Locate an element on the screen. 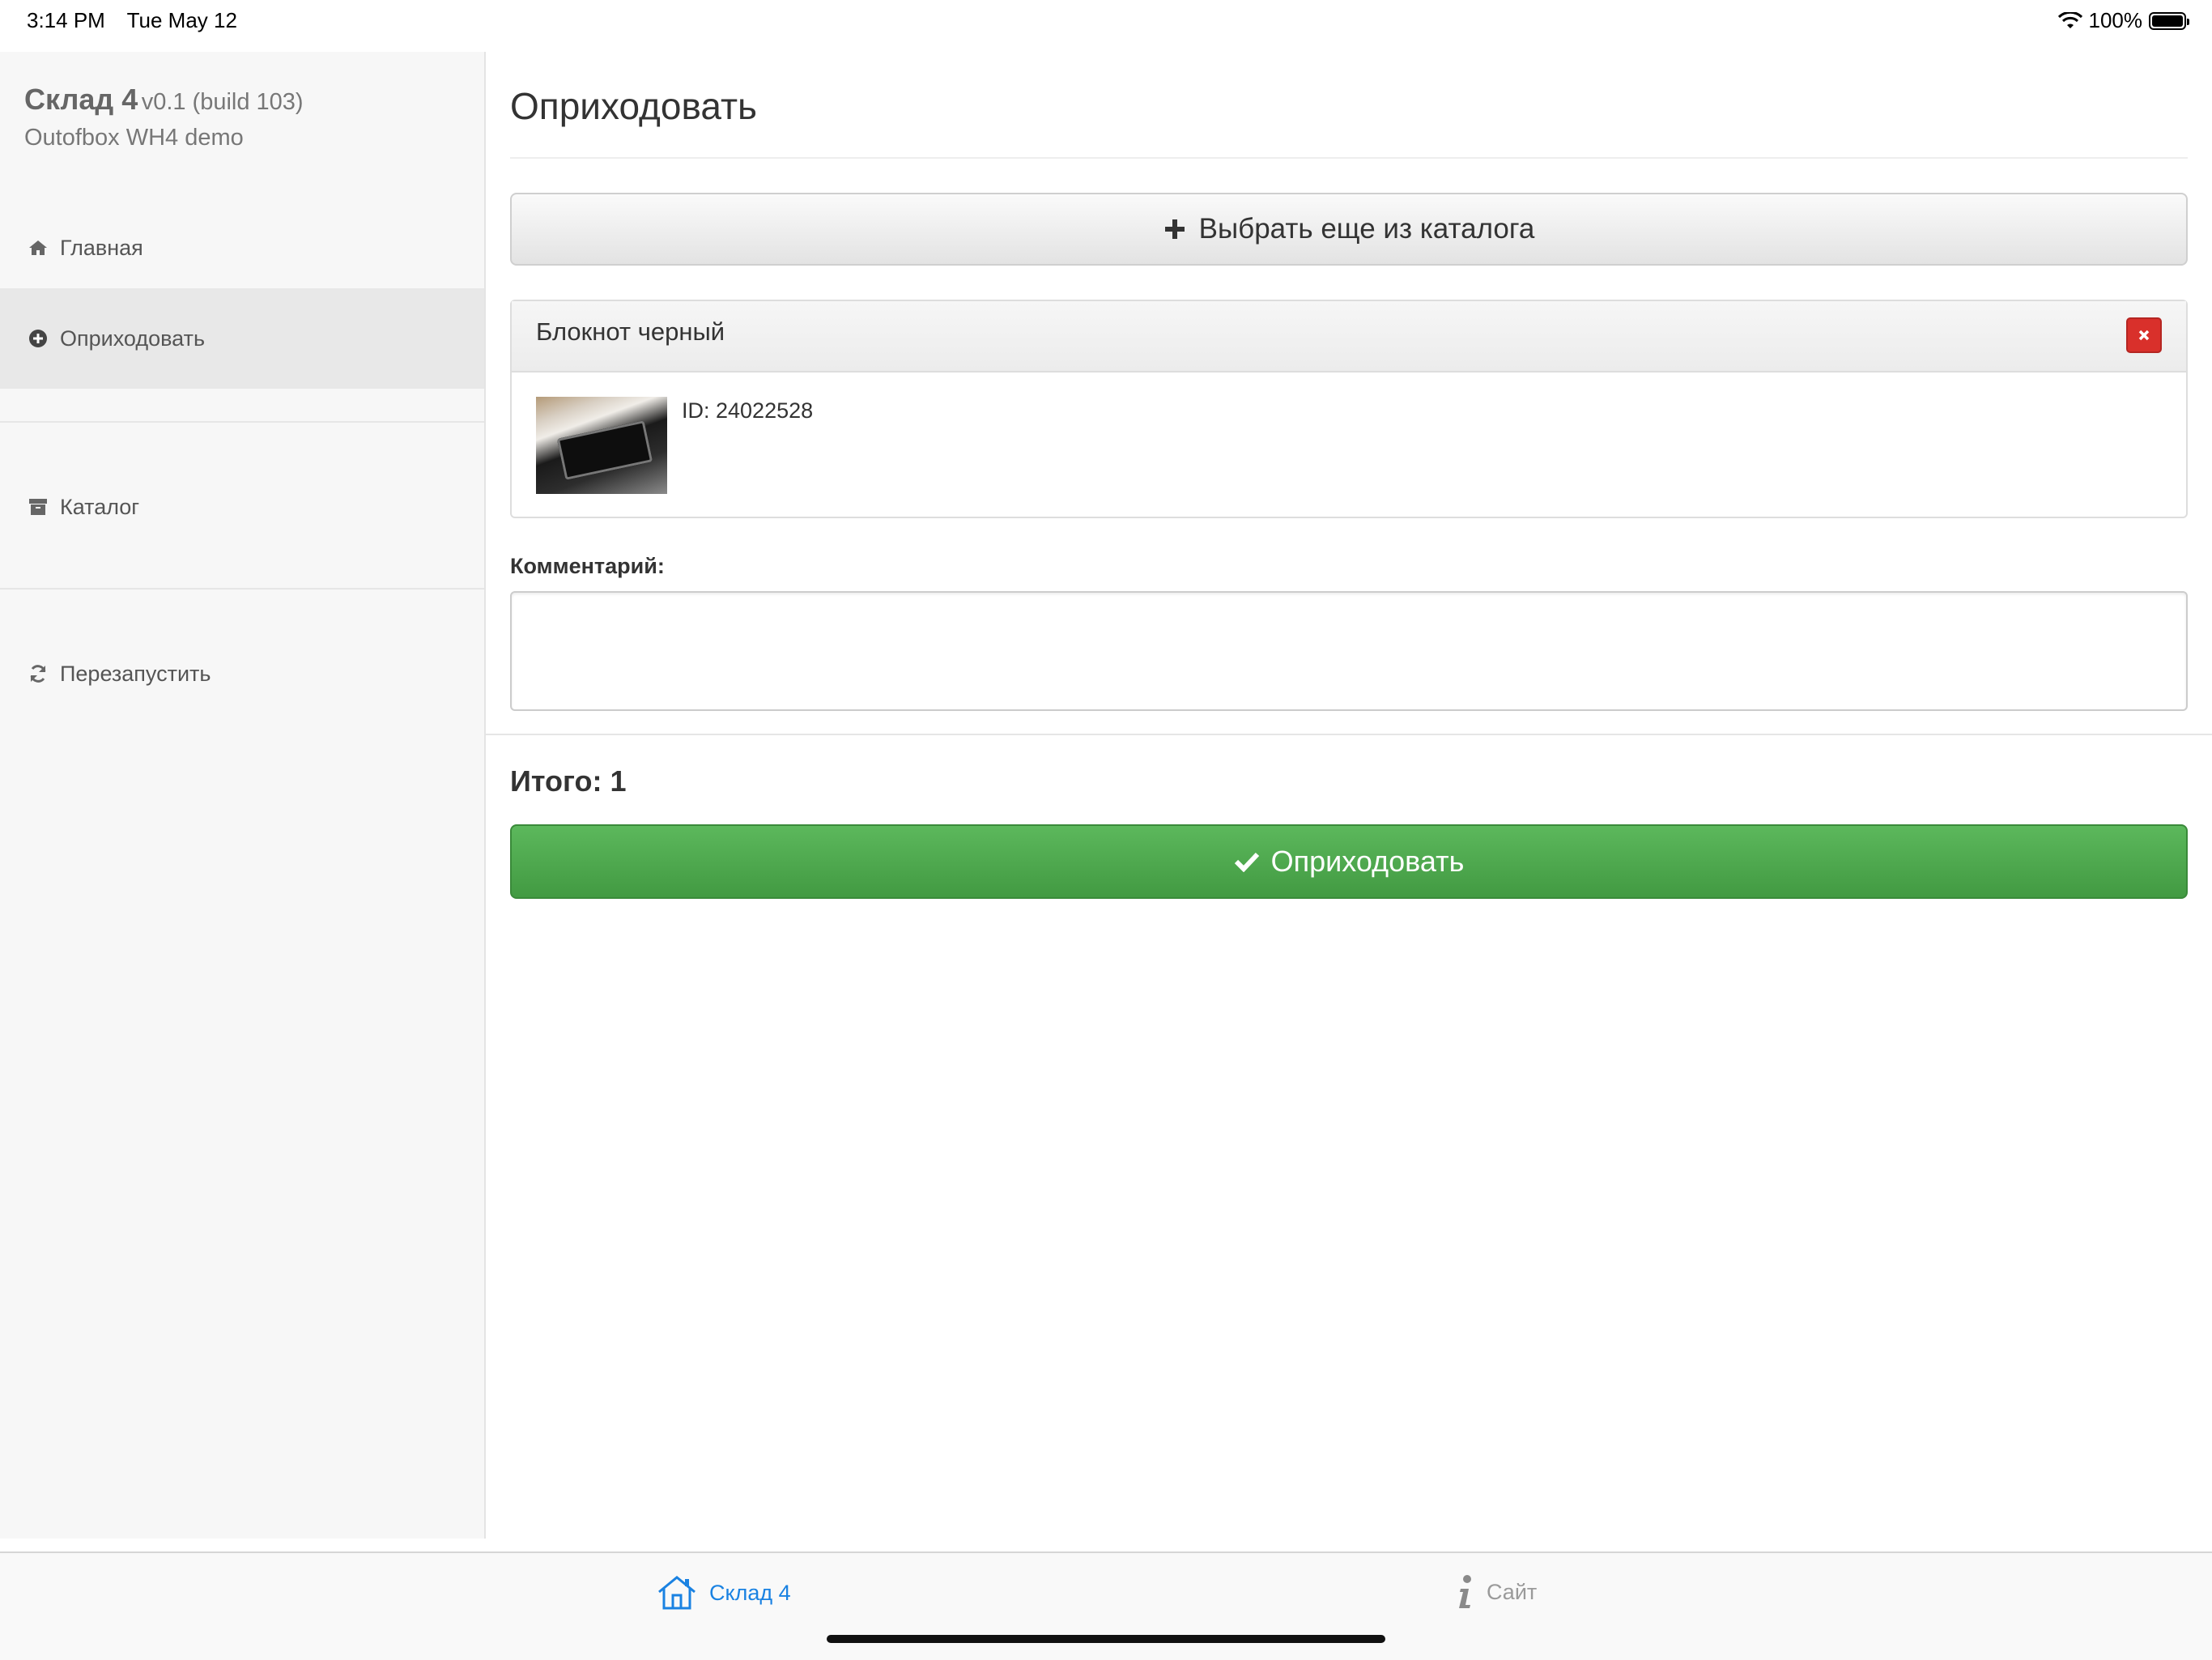  brand-title: Склад 4 is located at coordinates (81, 99).